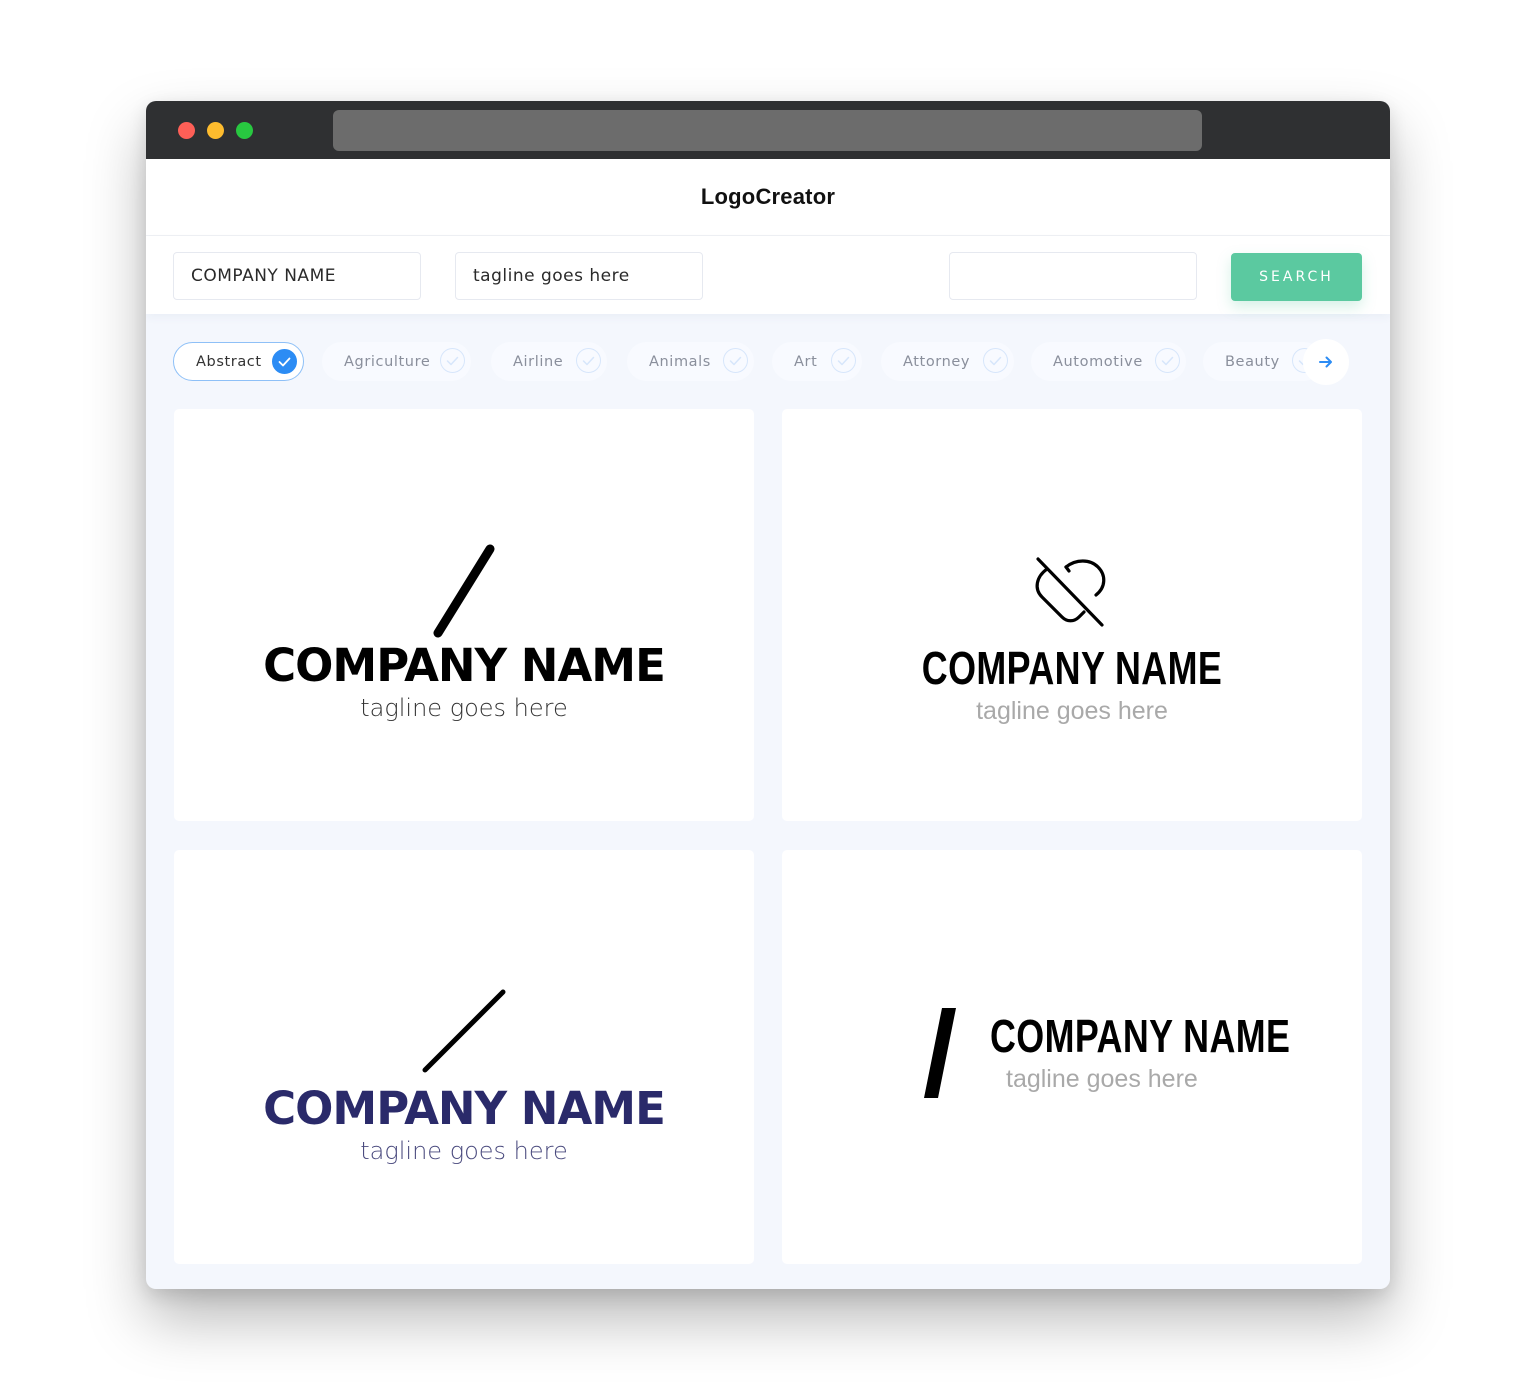 The width and height of the screenshot is (1536, 1390). Describe the element at coordinates (579, 276) in the screenshot. I see `tagline-input: tagline goes here` at that location.